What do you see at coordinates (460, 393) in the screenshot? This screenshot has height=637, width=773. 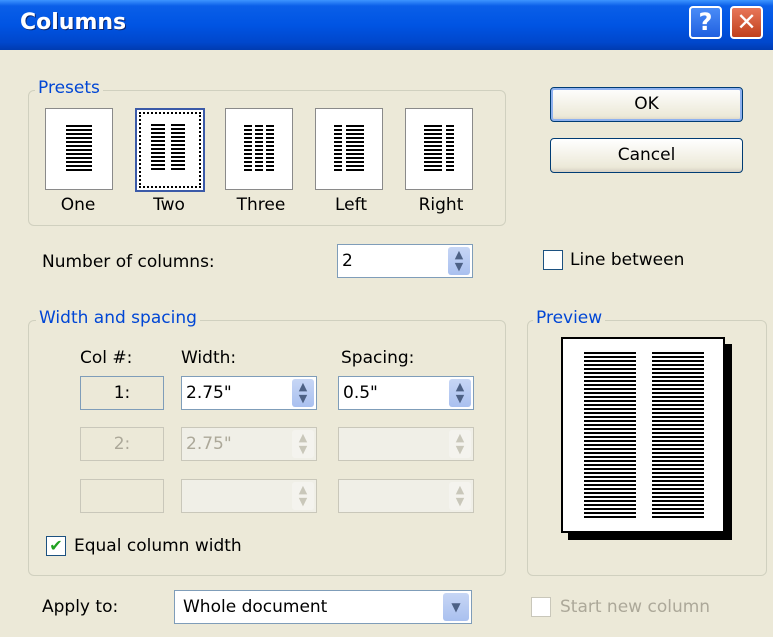 I see `col-1-spacing-spinner: ▲ ▼` at bounding box center [460, 393].